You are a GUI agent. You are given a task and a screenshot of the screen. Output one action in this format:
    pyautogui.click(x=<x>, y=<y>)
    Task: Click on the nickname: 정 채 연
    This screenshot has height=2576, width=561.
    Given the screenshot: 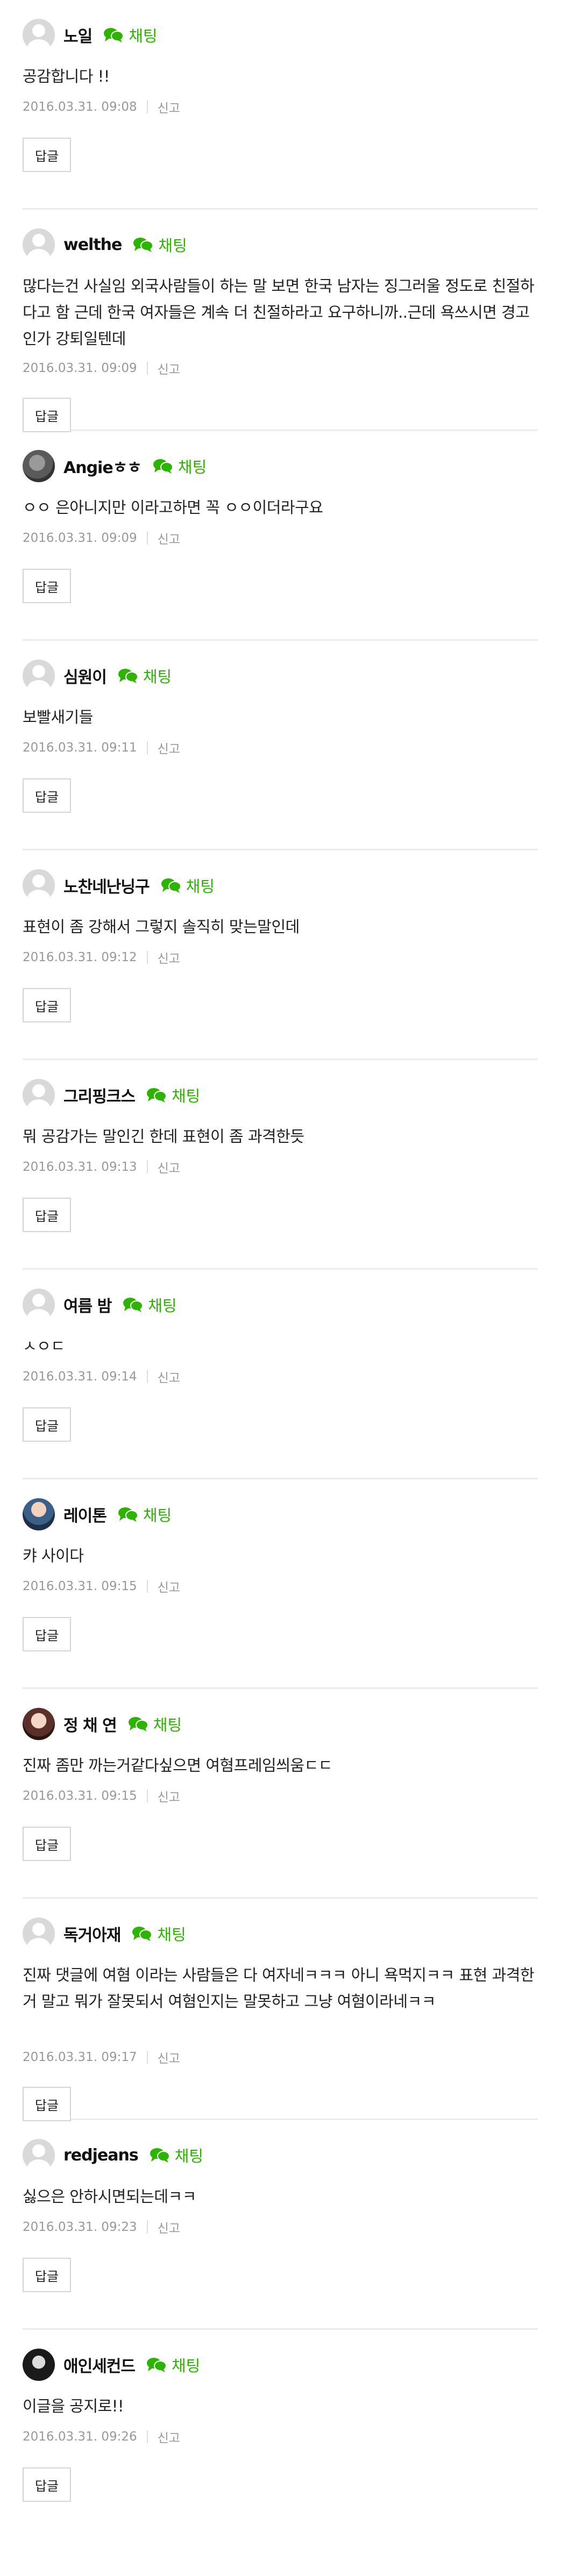 What is the action you would take?
    pyautogui.click(x=90, y=1724)
    